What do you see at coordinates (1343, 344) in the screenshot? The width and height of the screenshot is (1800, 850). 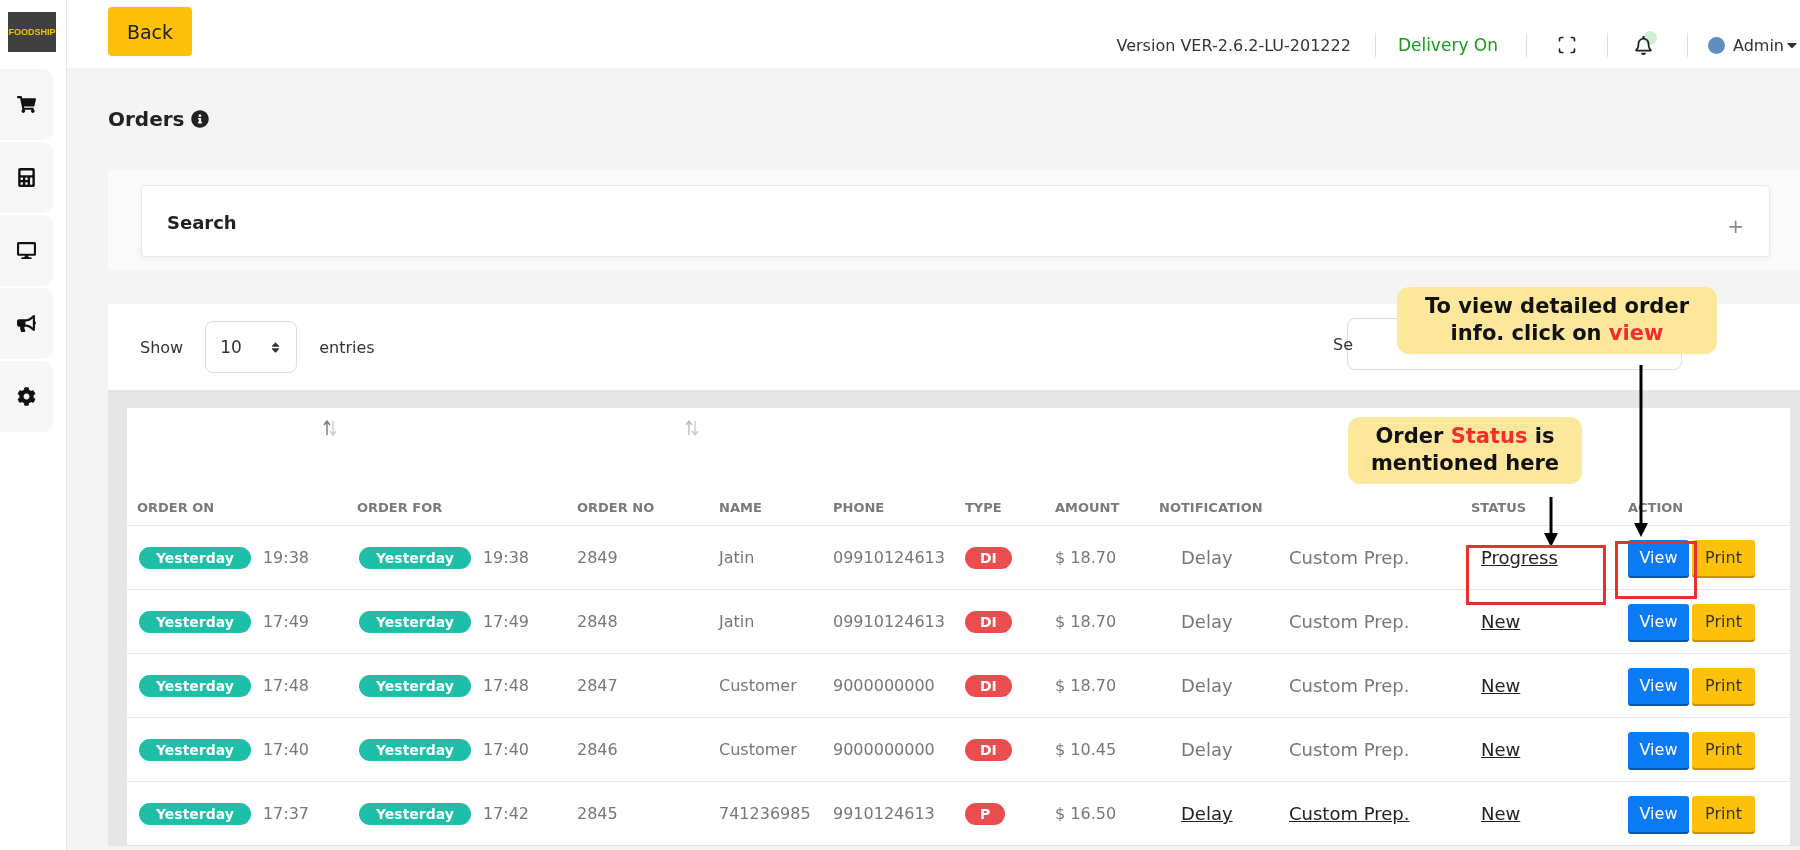 I see `search-label: Se` at bounding box center [1343, 344].